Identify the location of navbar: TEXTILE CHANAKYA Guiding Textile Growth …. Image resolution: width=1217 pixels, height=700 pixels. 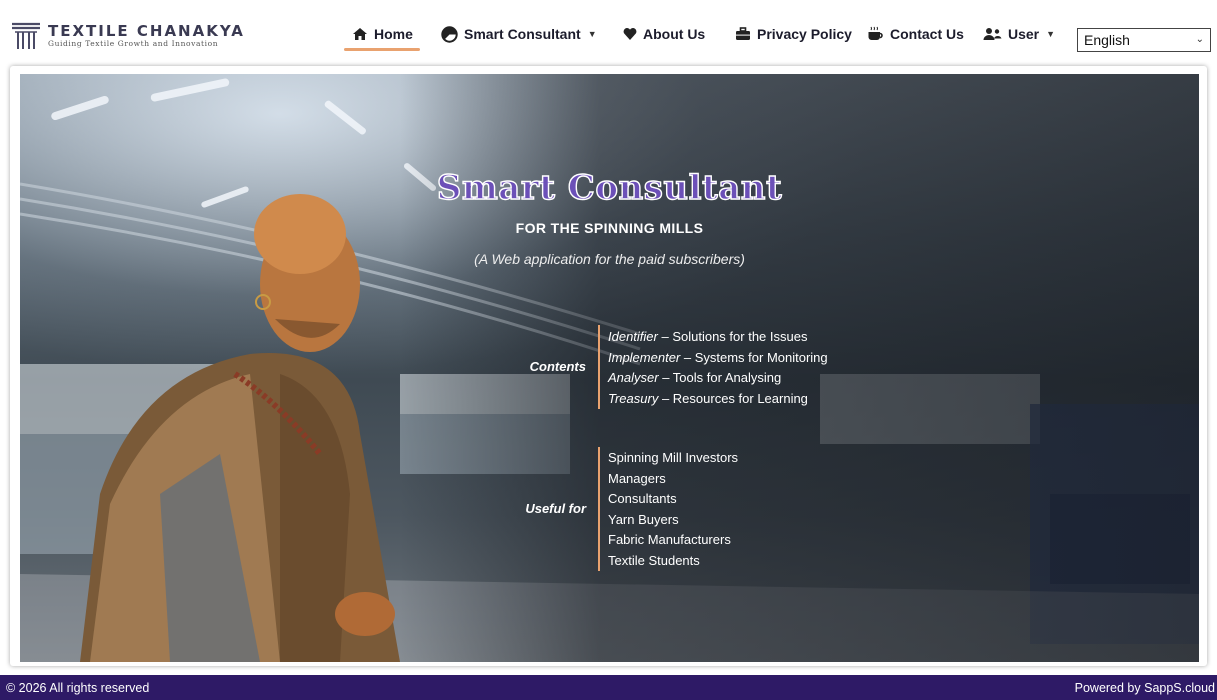
(608, 33).